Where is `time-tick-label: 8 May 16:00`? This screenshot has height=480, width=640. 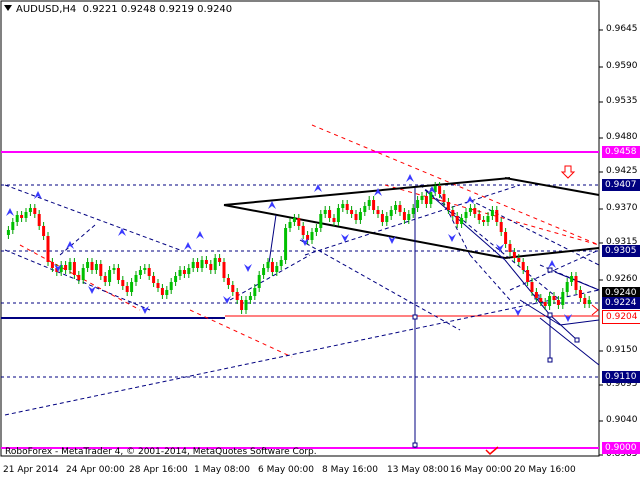 time-tick-label: 8 May 16:00 is located at coordinates (350, 470).